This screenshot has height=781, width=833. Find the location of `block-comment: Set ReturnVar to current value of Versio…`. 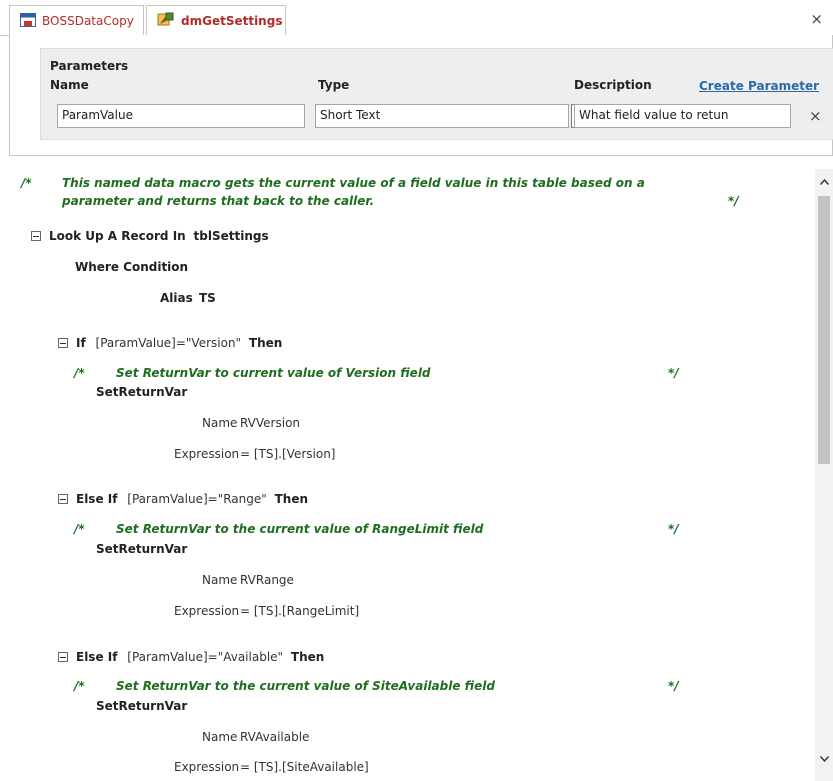

block-comment: Set ReturnVar to current value of Versio… is located at coordinates (273, 373).